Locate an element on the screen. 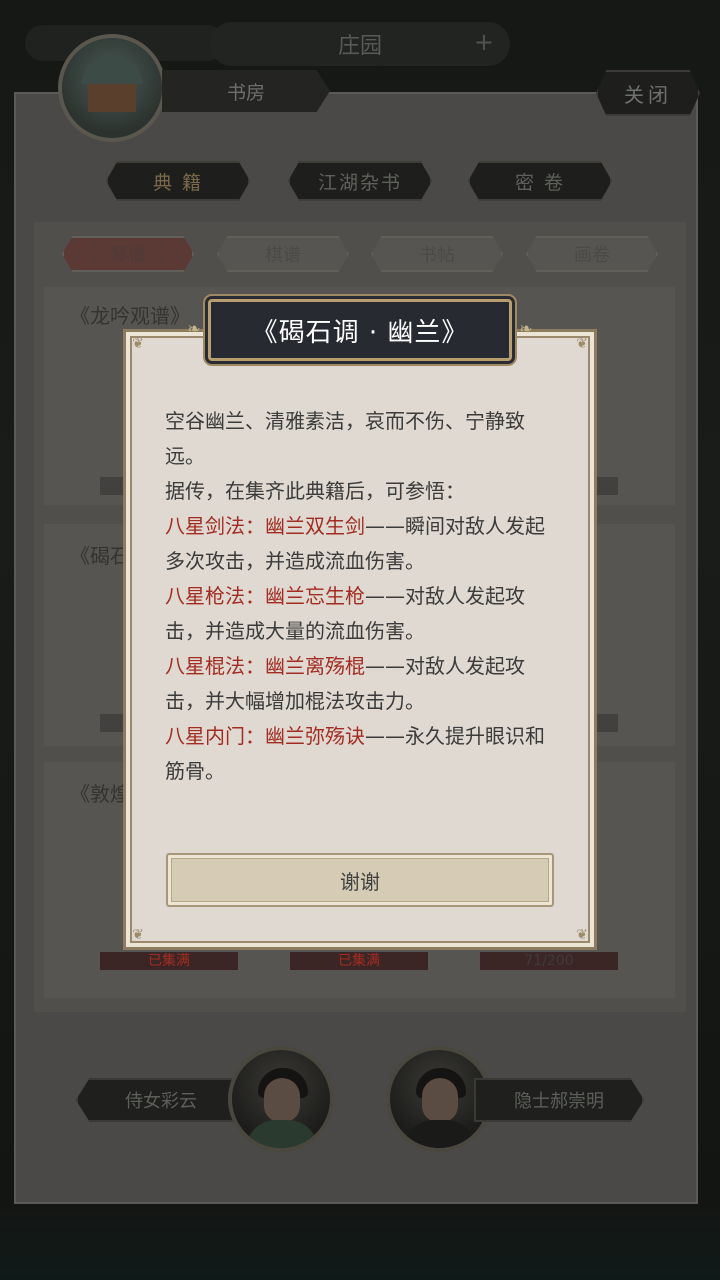 The image size is (720, 1280). house-body-icon is located at coordinates (112, 98).